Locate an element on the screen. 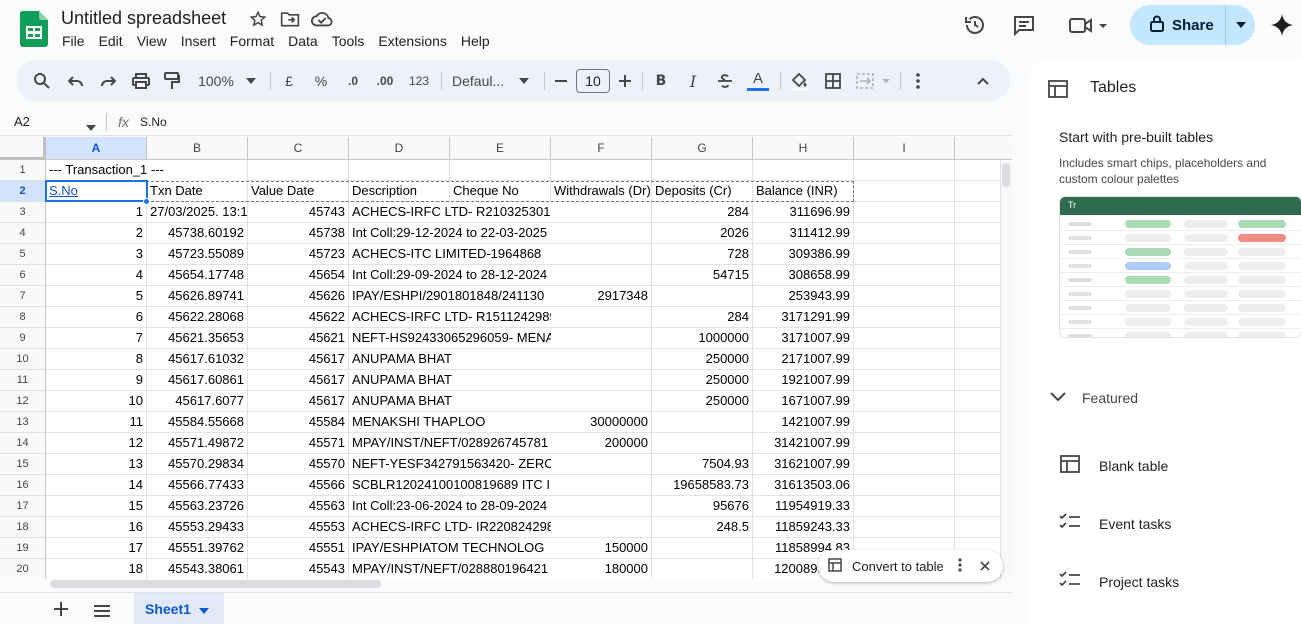 The width and height of the screenshot is (1301, 624). description-cell: MPAY/INST/NEFT/028926745781 is located at coordinates (450, 443).